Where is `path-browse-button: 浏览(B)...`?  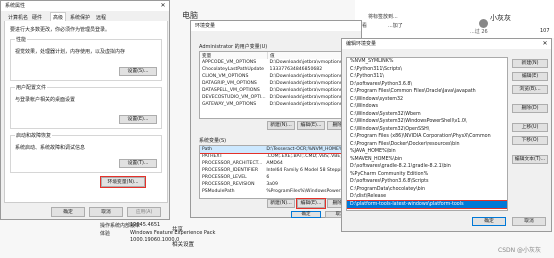 path-browse-button: 浏览(B)... is located at coordinates (530, 89).